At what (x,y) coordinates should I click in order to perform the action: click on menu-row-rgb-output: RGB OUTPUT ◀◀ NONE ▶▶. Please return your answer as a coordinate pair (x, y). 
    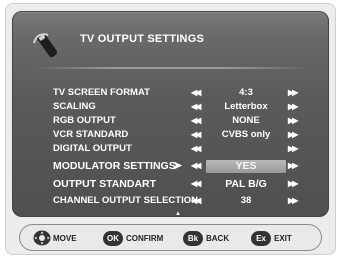
    Looking at the image, I should click on (172, 121).